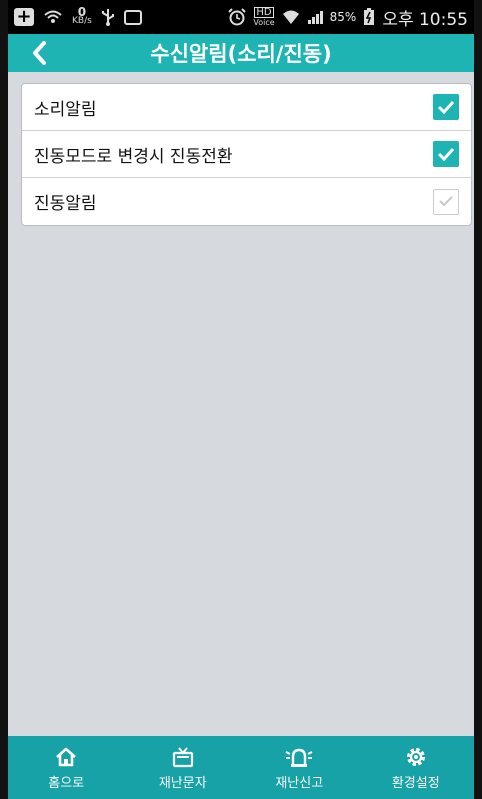 Image resolution: width=482 pixels, height=799 pixels. Describe the element at coordinates (53, 17) in the screenshot. I see `wifi-hotspot-icon` at that location.